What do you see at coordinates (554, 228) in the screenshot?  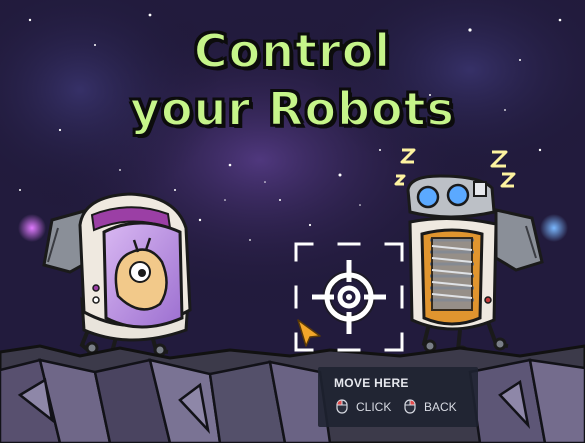 I see `blue-light-glow` at bounding box center [554, 228].